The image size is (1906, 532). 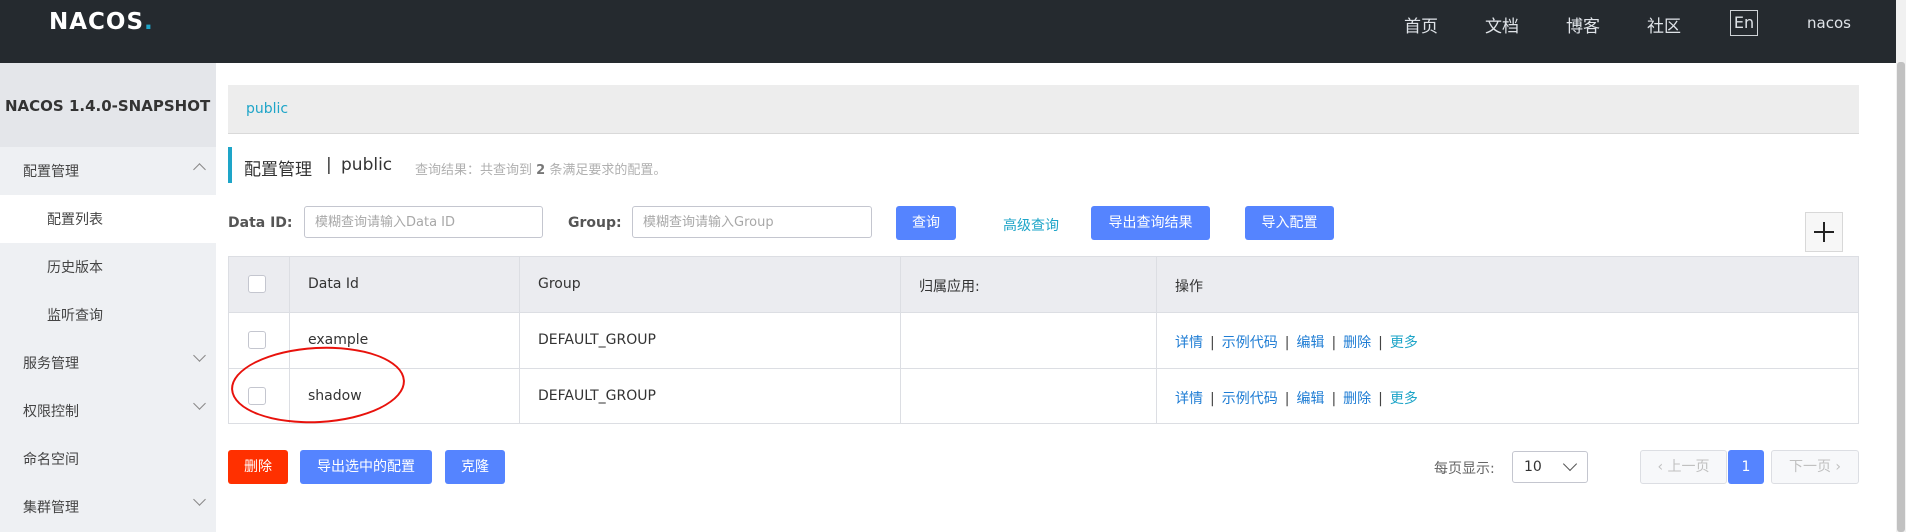 What do you see at coordinates (1662, 467) in the screenshot?
I see `chevron-left-icon: ‹` at bounding box center [1662, 467].